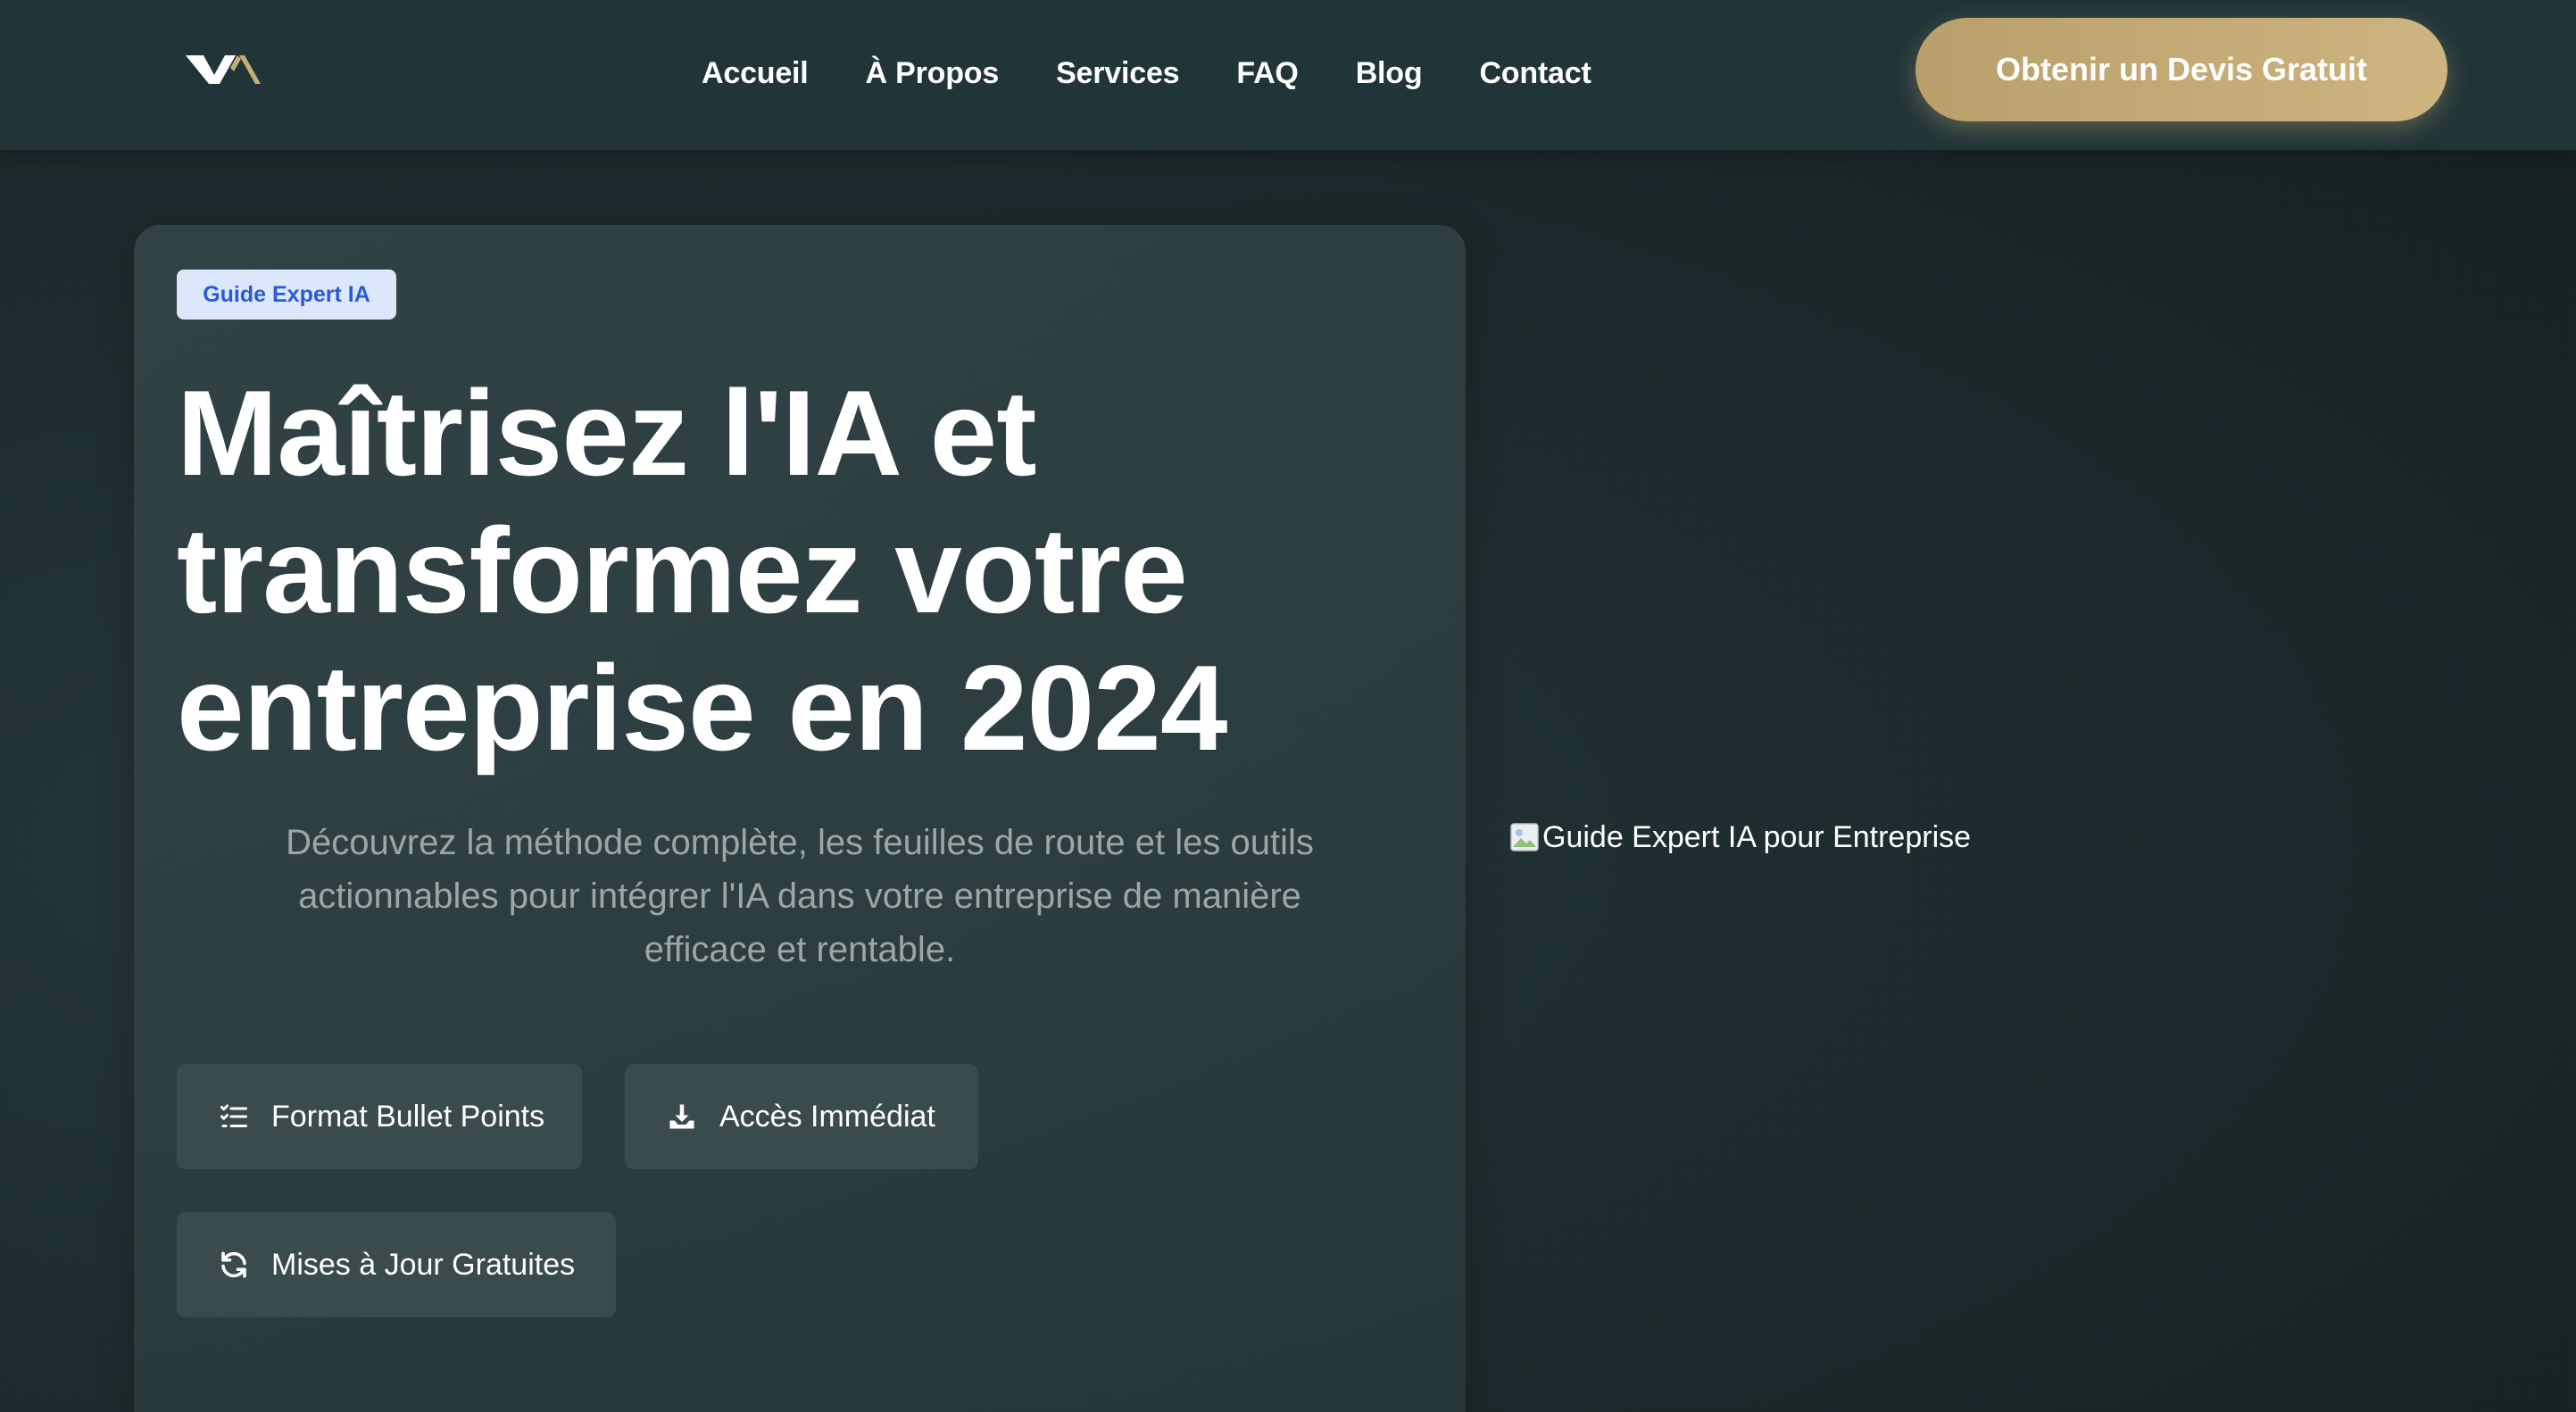 This screenshot has height=1412, width=2576. What do you see at coordinates (933, 73) in the screenshot?
I see `nav-a-propos: À Propos` at bounding box center [933, 73].